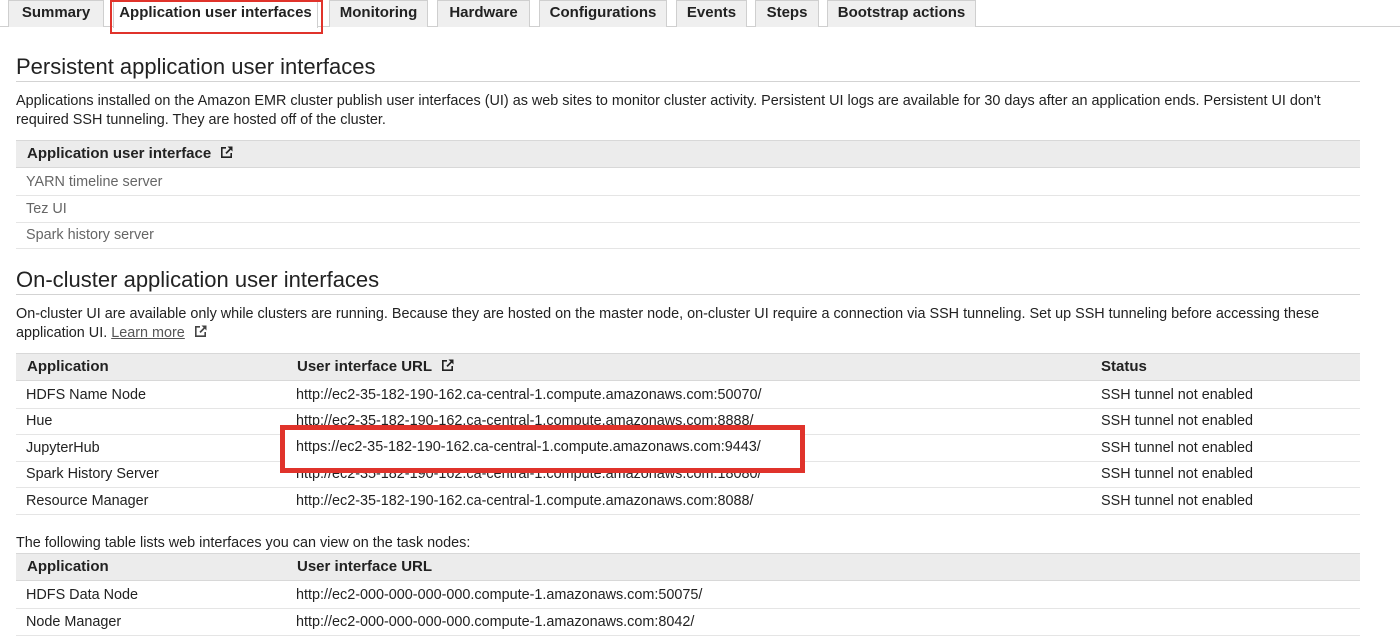 This screenshot has height=636, width=1400. What do you see at coordinates (711, 13) in the screenshot?
I see `tab-events: Events` at bounding box center [711, 13].